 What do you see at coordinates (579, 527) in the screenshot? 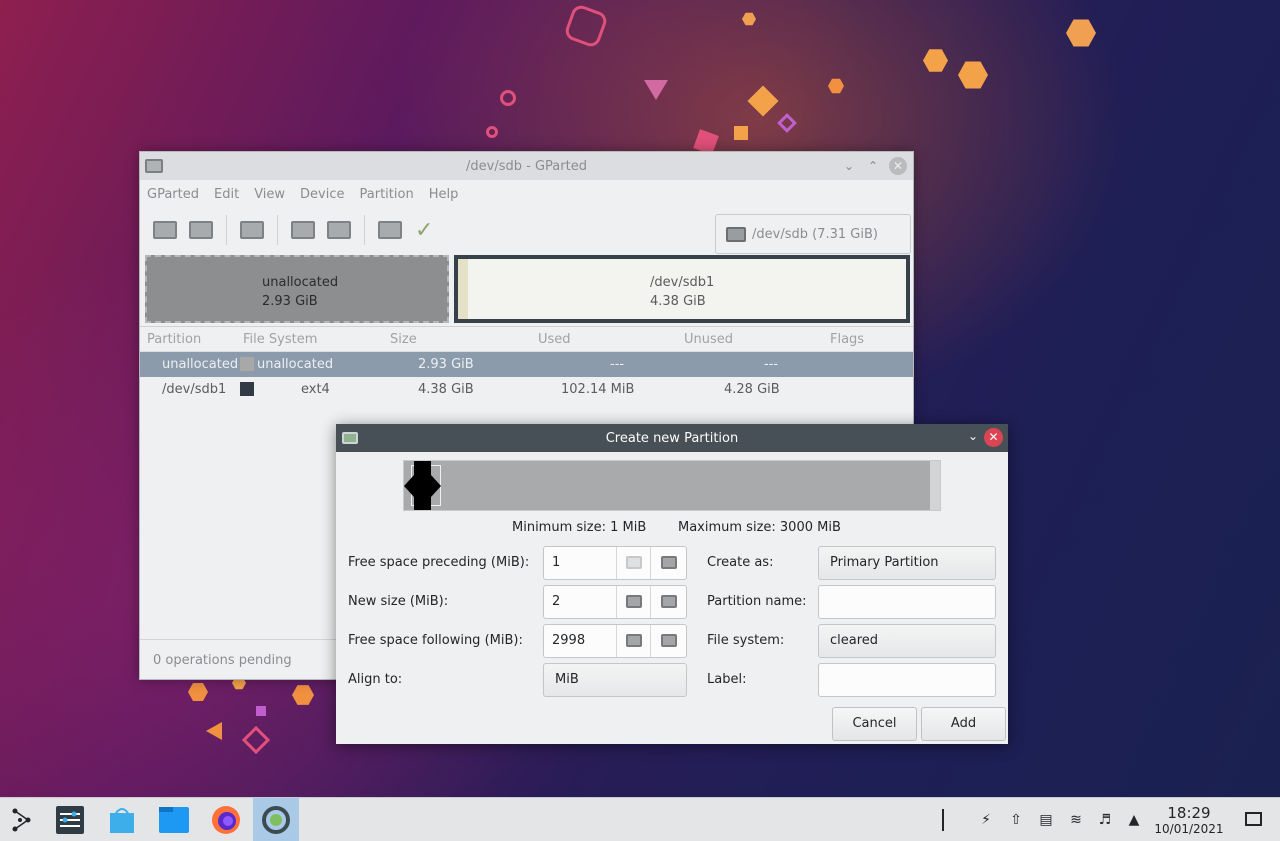
I see `min-size-label: Minimum size: 1 MiB` at bounding box center [579, 527].